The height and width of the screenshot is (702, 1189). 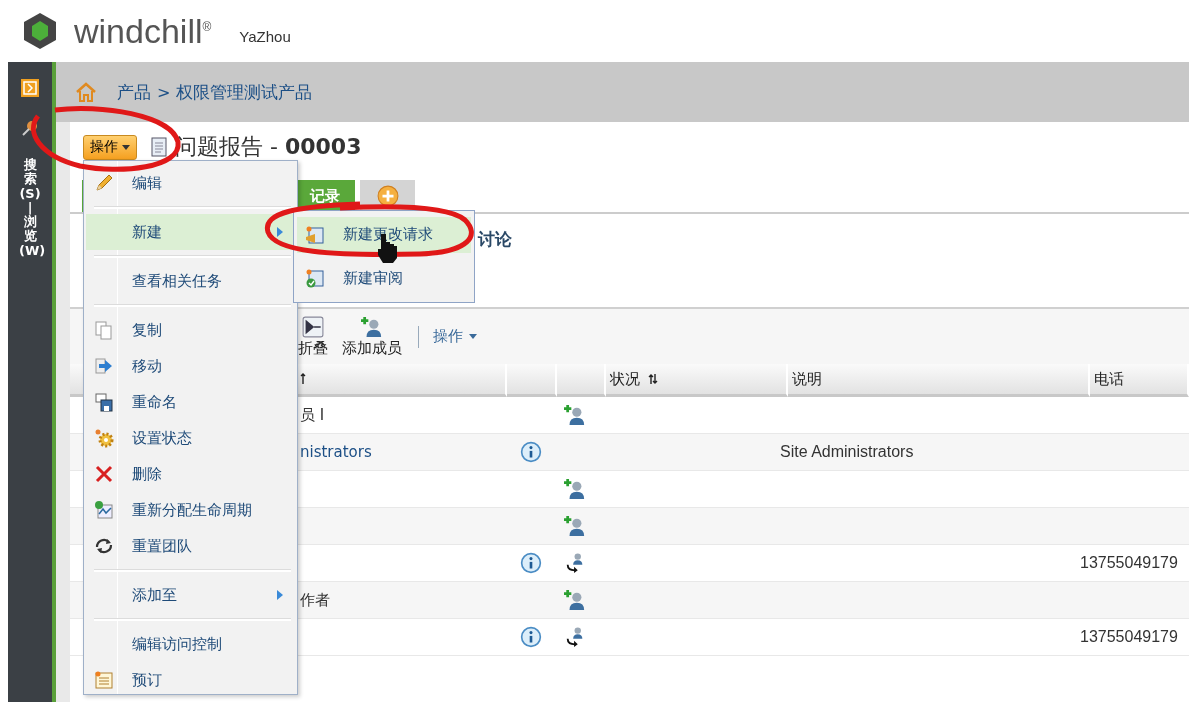 I want to click on table-cell: Site Administrators, so click(x=847, y=452).